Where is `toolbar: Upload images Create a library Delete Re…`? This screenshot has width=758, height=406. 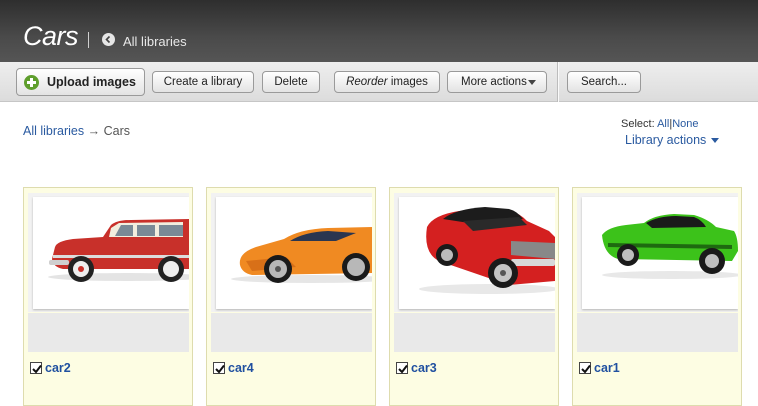 toolbar: Upload images Create a library Delete Re… is located at coordinates (379, 82).